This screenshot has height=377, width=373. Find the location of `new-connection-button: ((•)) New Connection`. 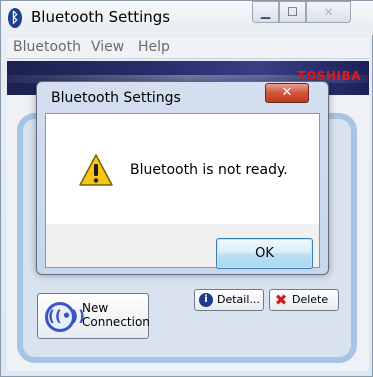

new-connection-button: ((•)) New Connection is located at coordinates (93, 316).